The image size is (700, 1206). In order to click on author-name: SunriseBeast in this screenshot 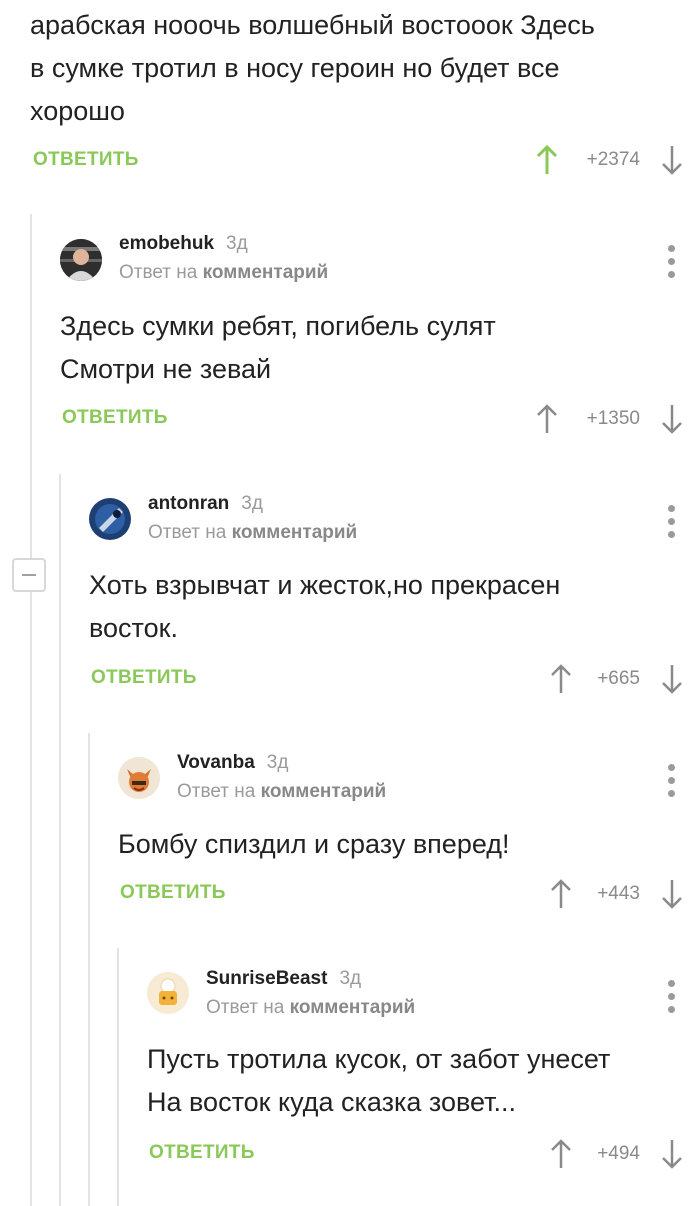, I will do `click(266, 978)`.